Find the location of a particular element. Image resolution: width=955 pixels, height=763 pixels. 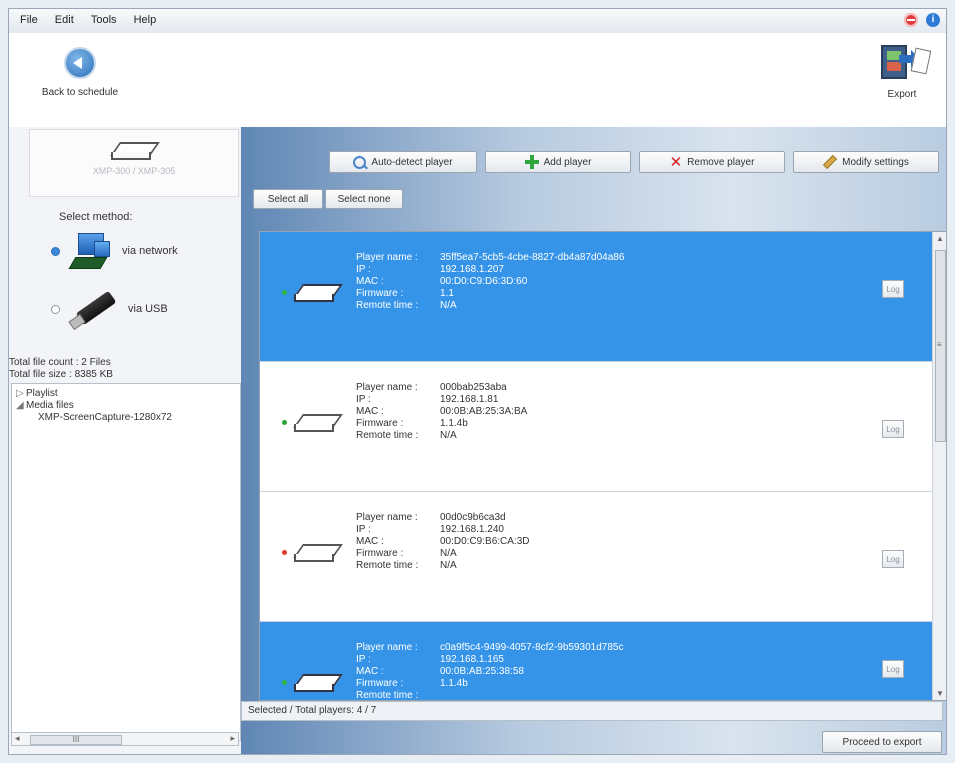

remove-player-button: ✕ Remove player is located at coordinates (712, 162).